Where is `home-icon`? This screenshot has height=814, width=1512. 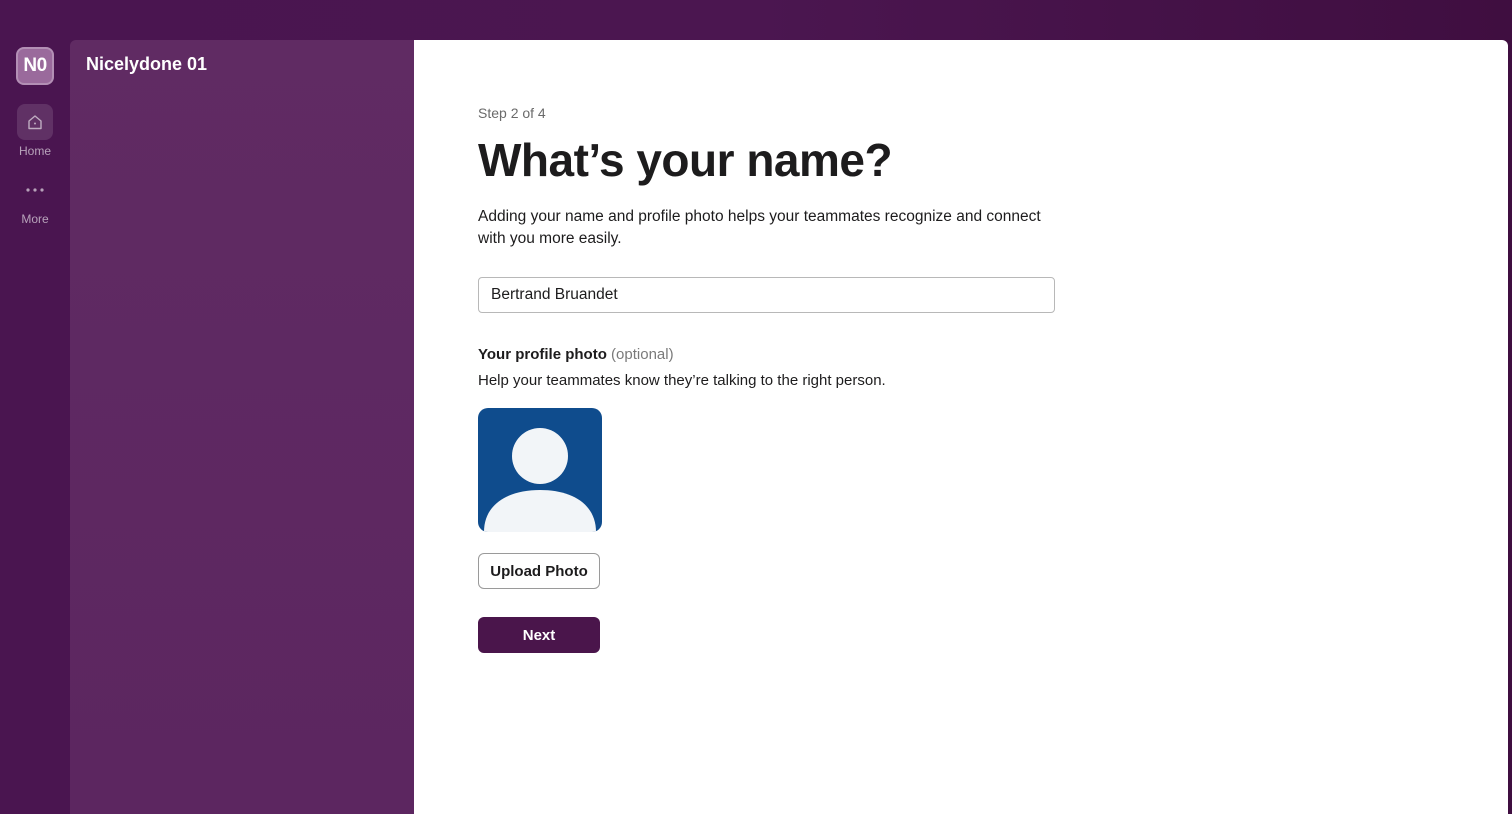 home-icon is located at coordinates (35, 122).